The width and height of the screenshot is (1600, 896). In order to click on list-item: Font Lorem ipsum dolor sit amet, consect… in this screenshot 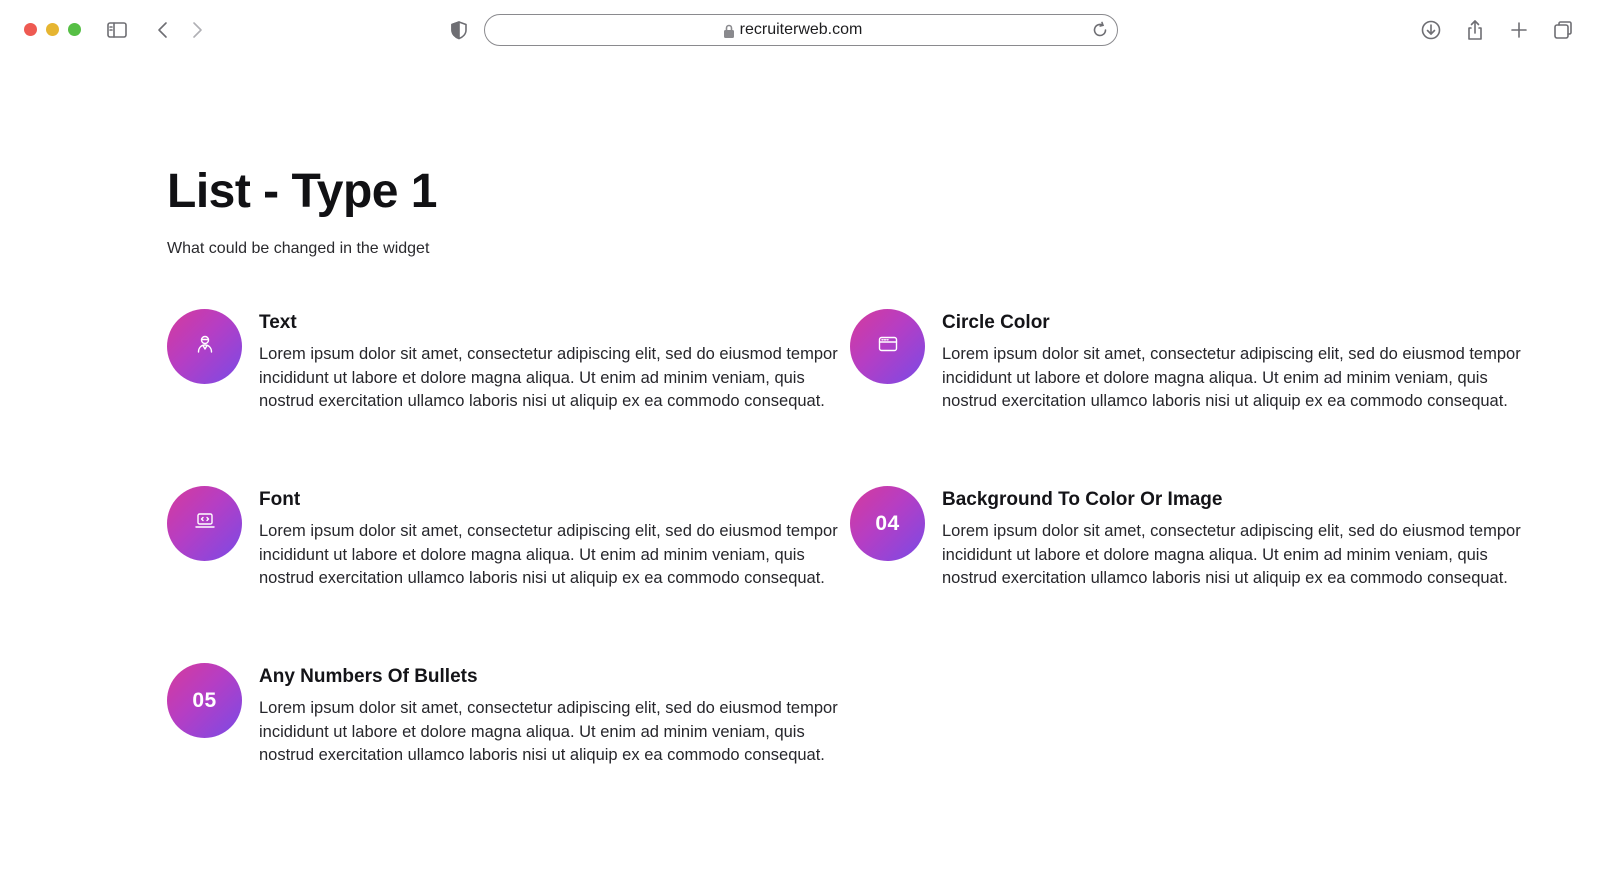, I will do `click(502, 556)`.